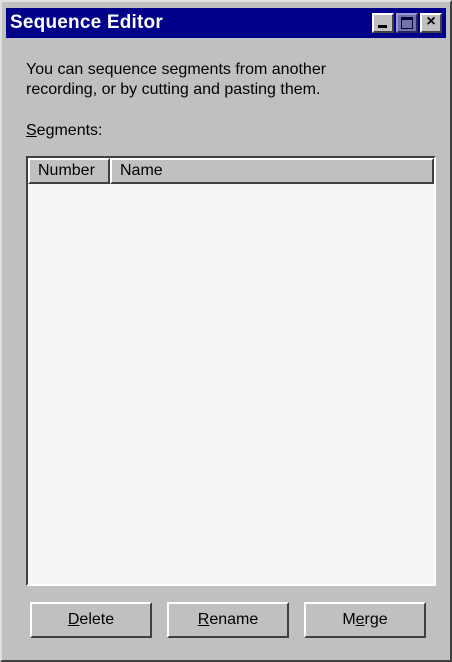 The image size is (452, 662). Describe the element at coordinates (73, 619) in the screenshot. I see `delete-mnemonic: D` at that location.